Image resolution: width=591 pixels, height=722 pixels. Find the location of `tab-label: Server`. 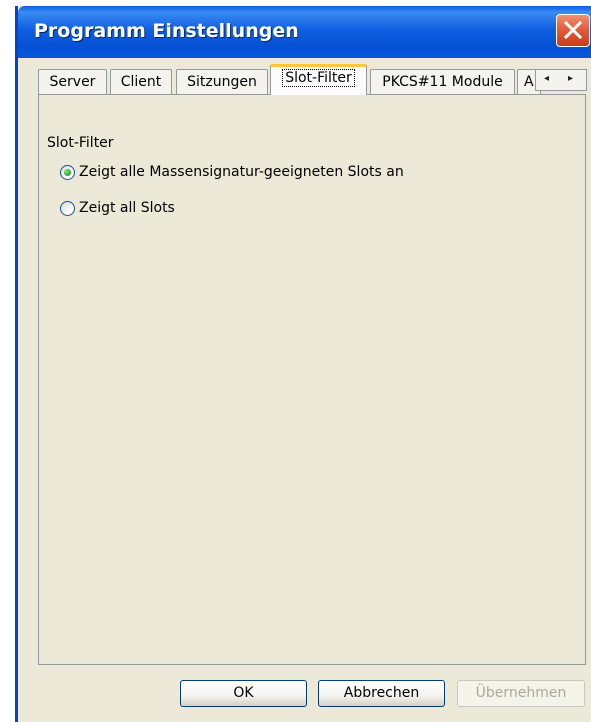

tab-label: Server is located at coordinates (72, 82).